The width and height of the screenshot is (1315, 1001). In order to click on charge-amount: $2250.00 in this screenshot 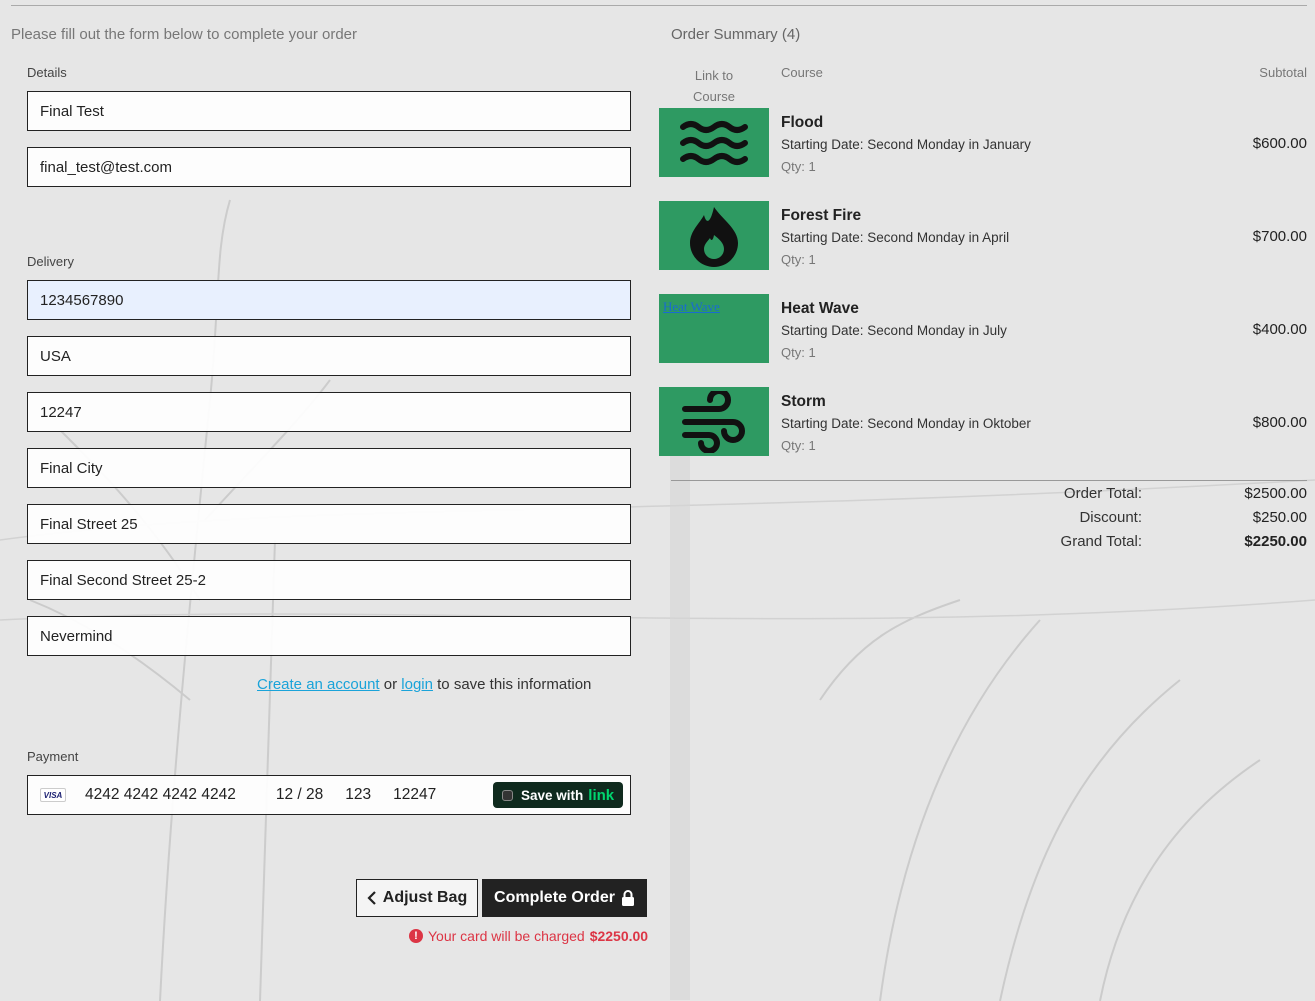, I will do `click(619, 936)`.